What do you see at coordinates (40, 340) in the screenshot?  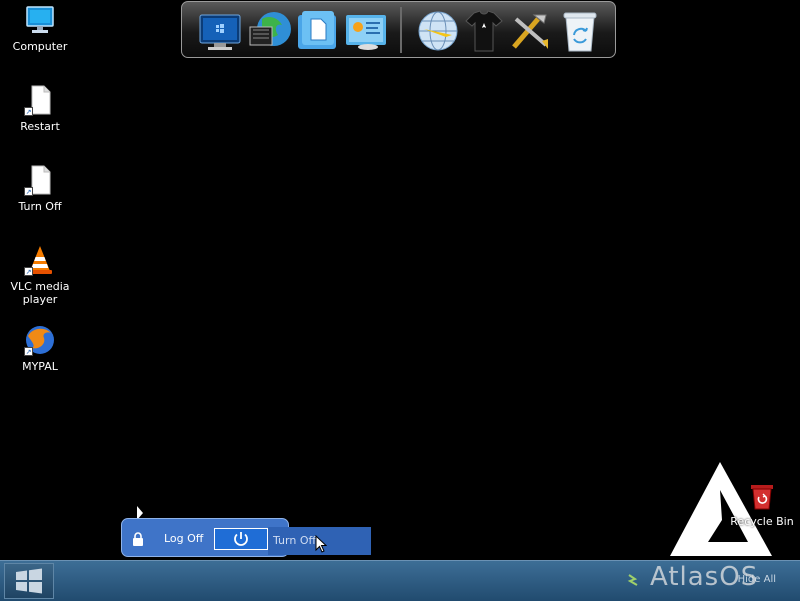 I see `mypal-browser-icon: ↗` at bounding box center [40, 340].